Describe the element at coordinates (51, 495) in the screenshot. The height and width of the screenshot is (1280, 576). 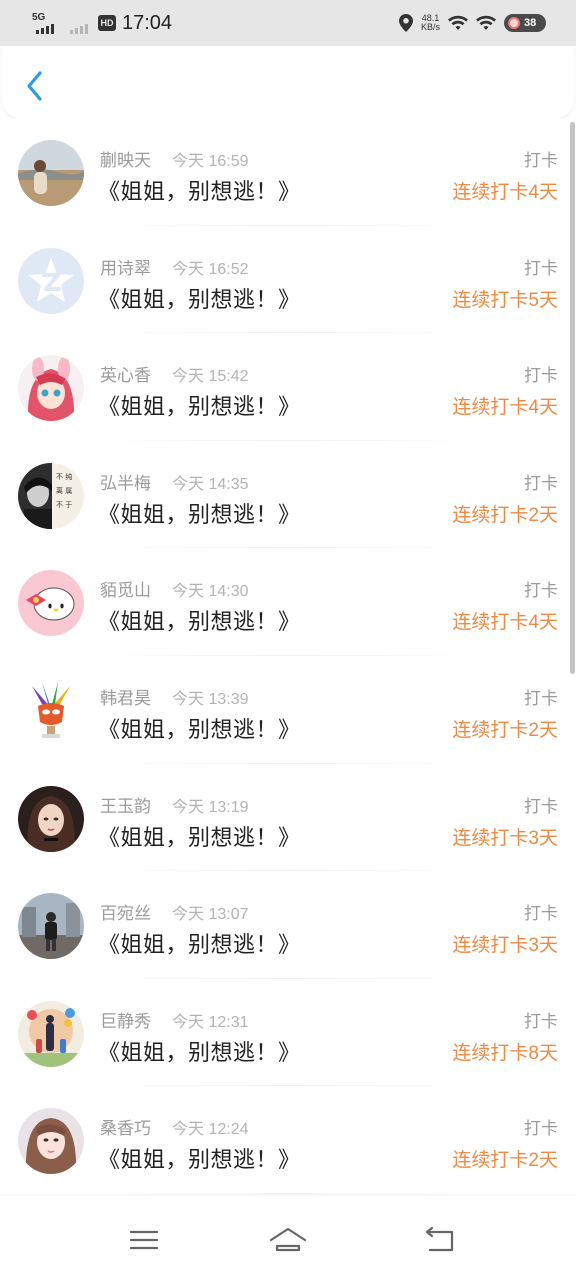
I see `avatar: 不 纯离 属不 于` at that location.